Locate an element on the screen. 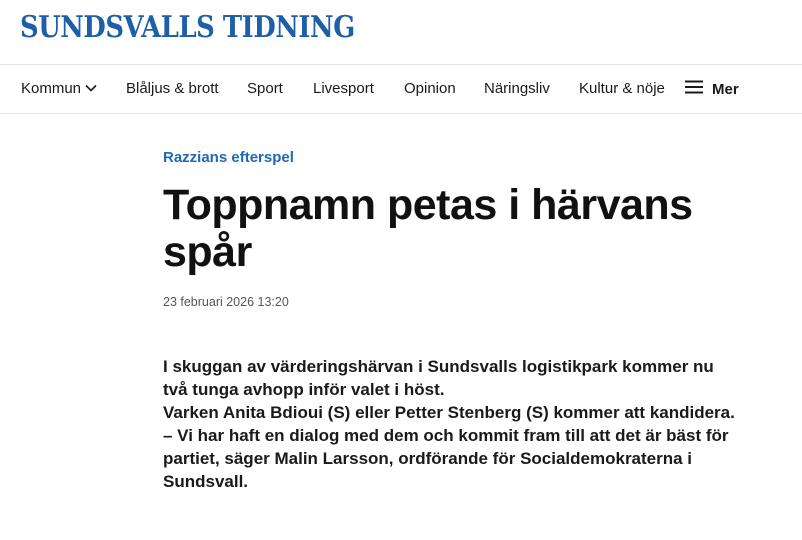  nav-item-livesport: Livesport is located at coordinates (343, 89).